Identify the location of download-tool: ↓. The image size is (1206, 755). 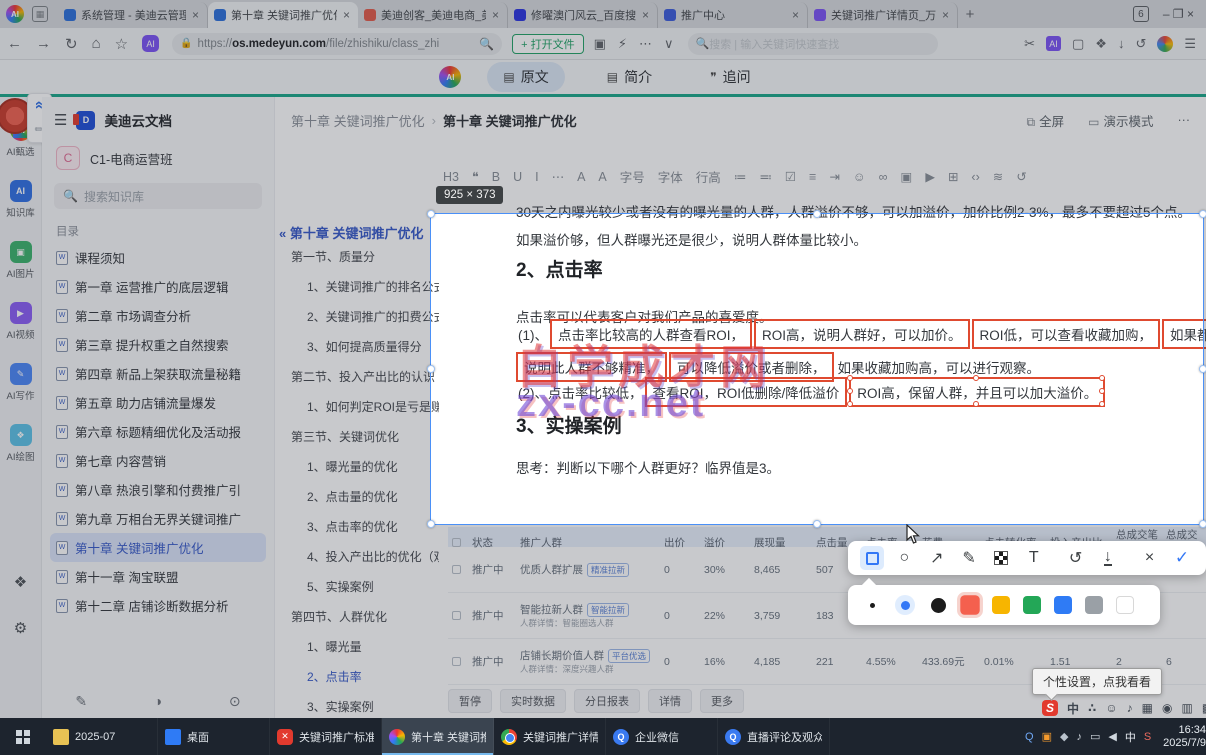
(1108, 558).